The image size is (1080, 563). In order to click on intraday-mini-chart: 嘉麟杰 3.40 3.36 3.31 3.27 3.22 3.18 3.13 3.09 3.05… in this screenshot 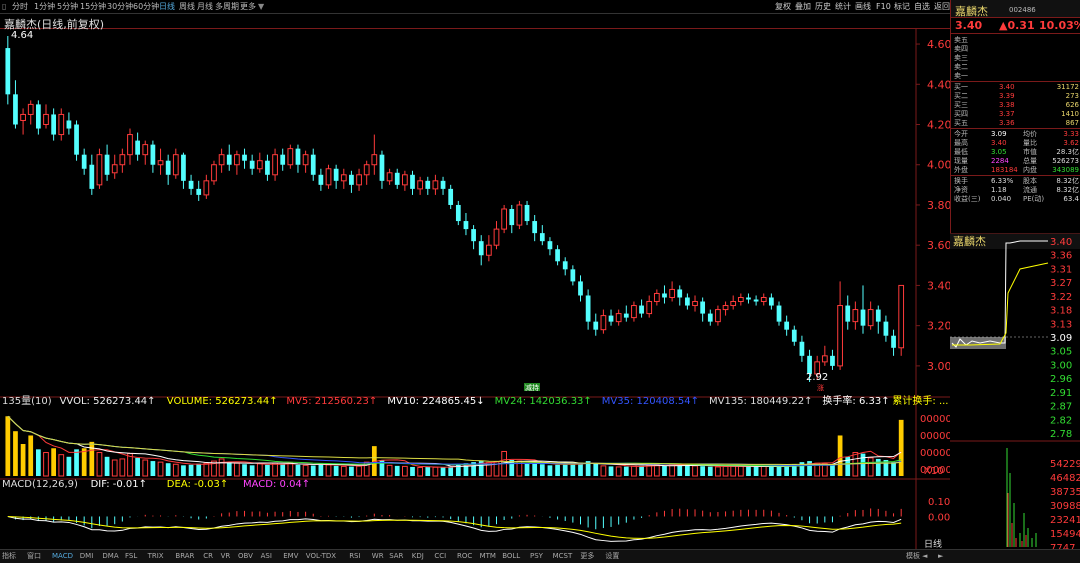, I will do `click(1015, 393)`.